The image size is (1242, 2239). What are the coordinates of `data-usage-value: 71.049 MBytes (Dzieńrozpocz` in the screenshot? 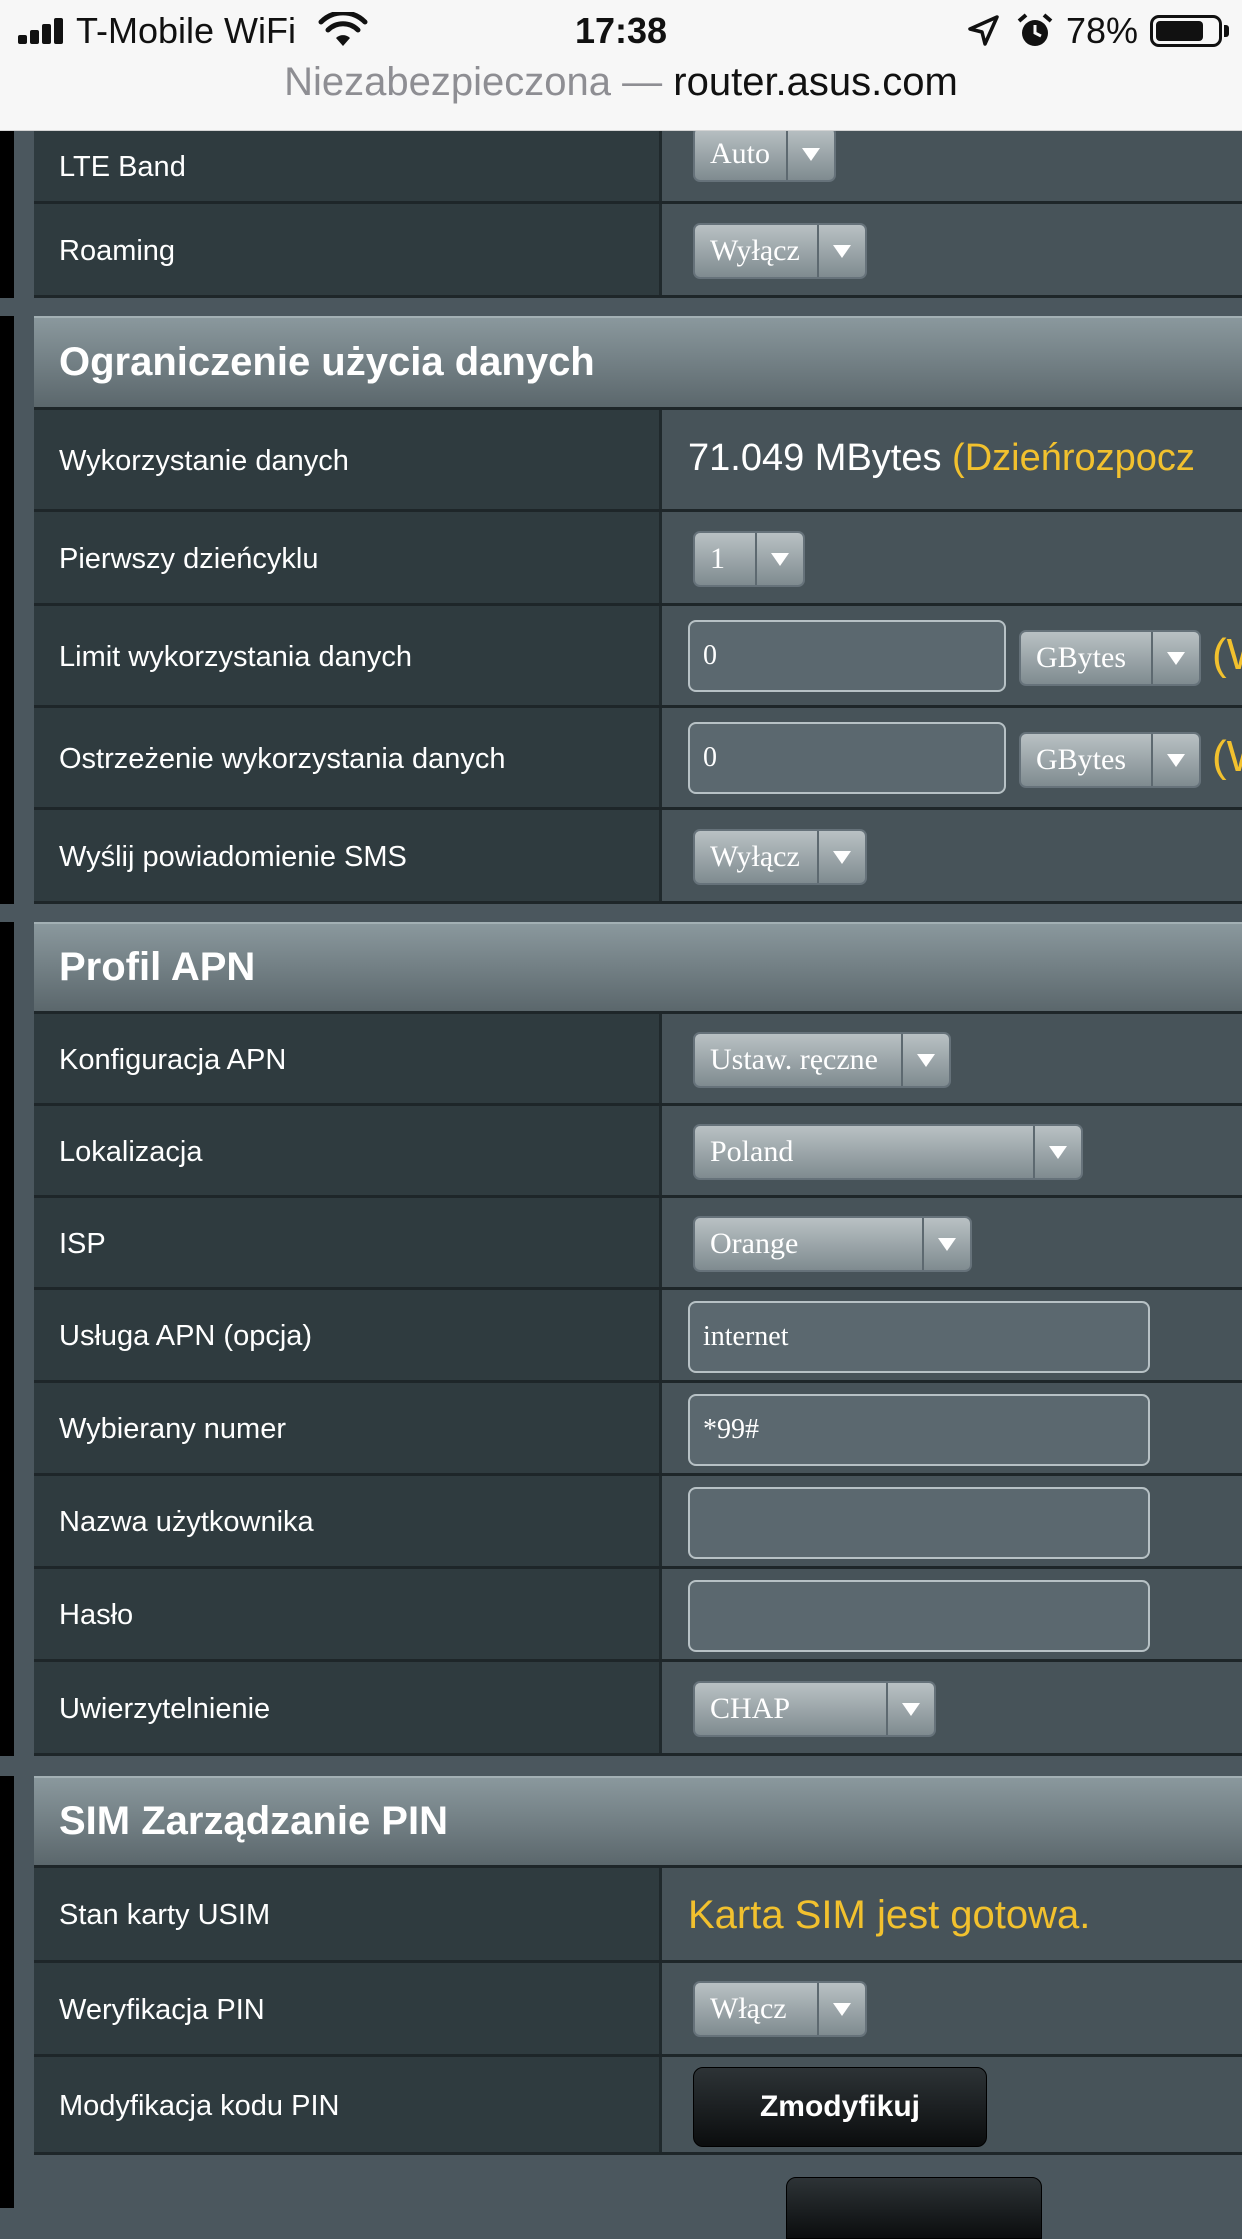 It's located at (941, 458).